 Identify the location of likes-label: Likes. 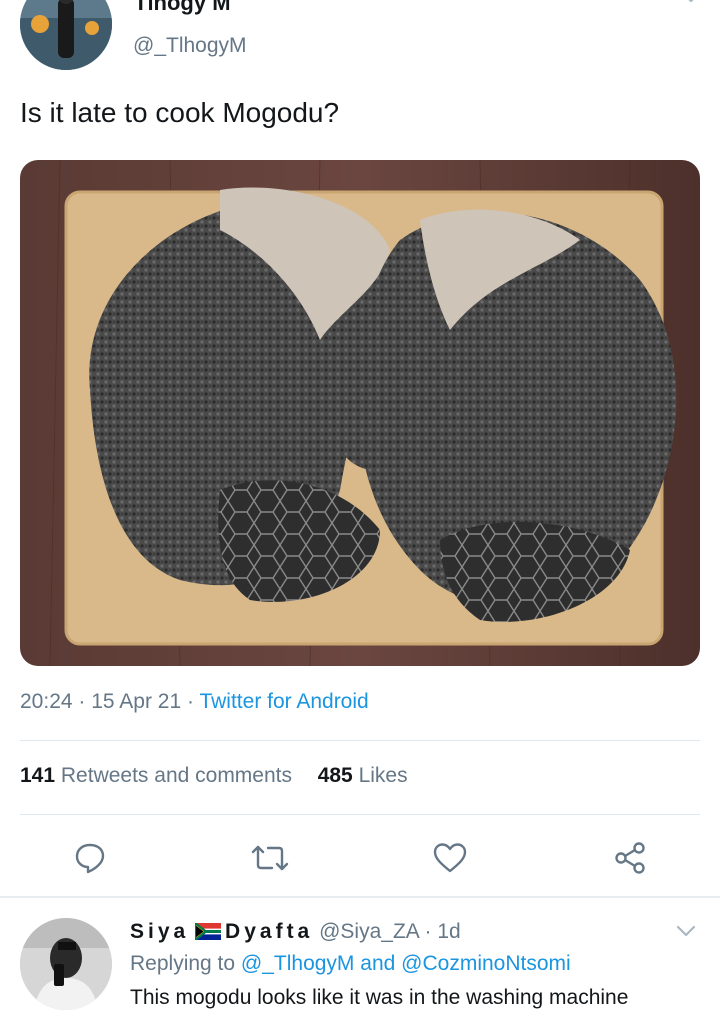
(383, 775).